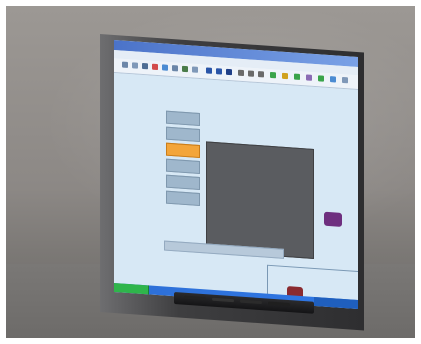  What do you see at coordinates (333, 219) in the screenshot?
I see `purple-object` at bounding box center [333, 219].